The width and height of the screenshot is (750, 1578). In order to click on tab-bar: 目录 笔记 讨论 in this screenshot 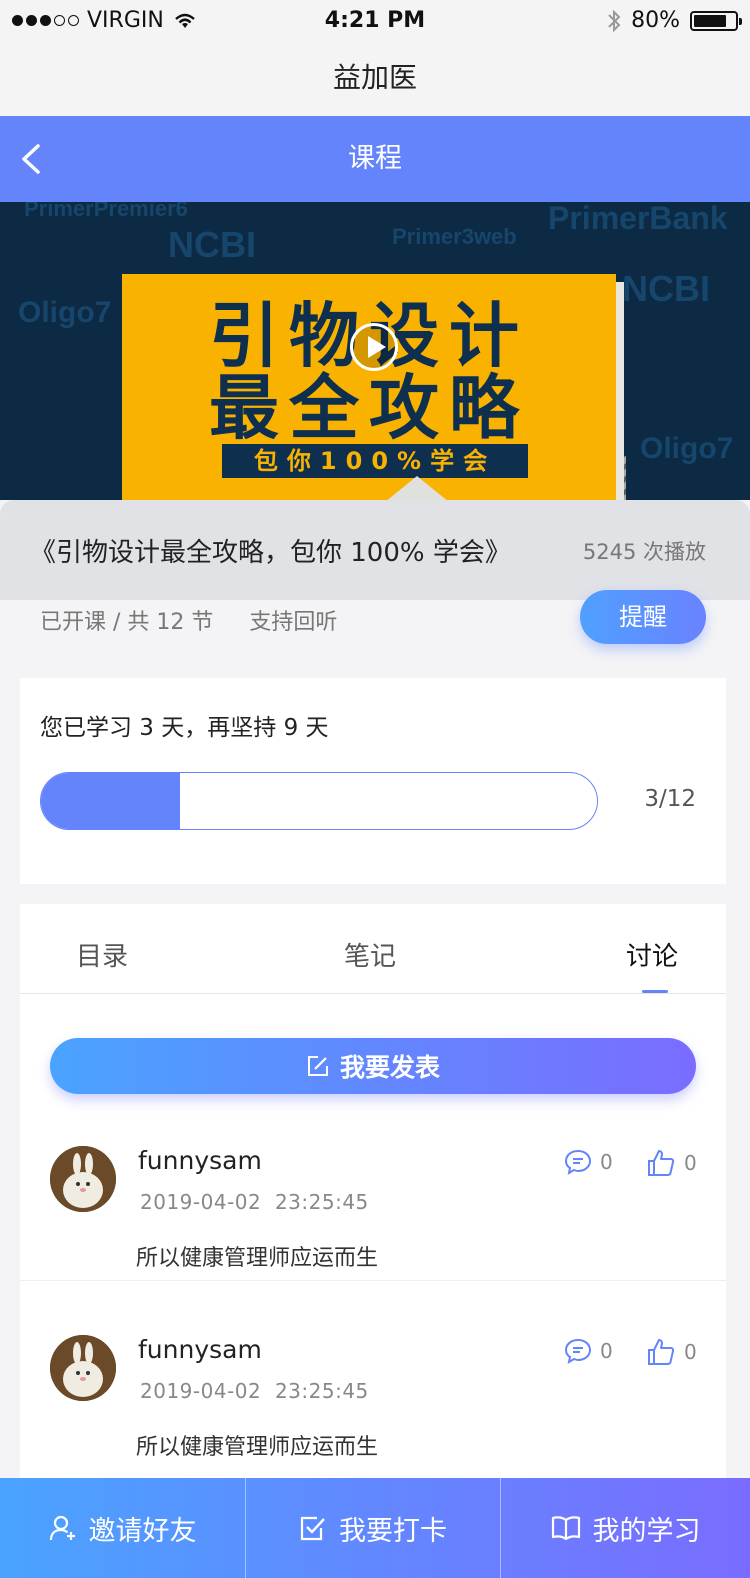, I will do `click(373, 949)`.